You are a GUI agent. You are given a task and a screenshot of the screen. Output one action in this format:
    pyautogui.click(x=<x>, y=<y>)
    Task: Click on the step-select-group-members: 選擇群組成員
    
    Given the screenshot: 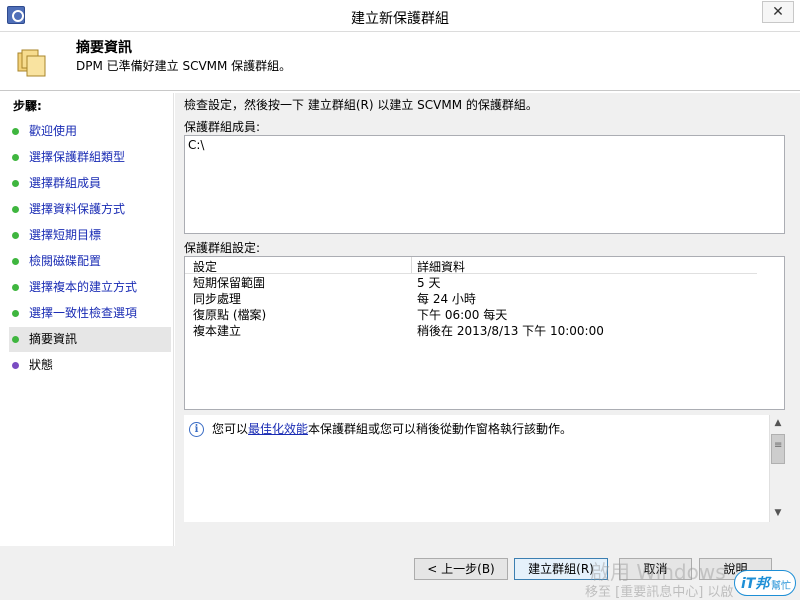 What is the action you would take?
    pyautogui.click(x=90, y=183)
    